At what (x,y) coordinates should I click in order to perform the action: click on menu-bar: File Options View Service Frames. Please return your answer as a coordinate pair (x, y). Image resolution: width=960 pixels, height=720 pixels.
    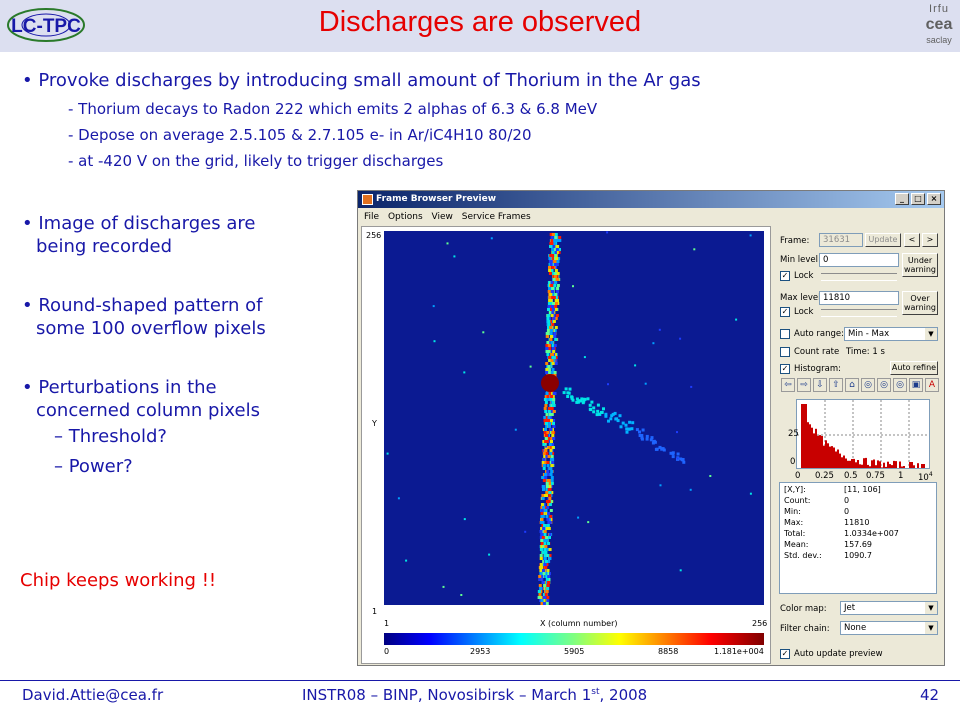
    Looking at the image, I should click on (651, 217).